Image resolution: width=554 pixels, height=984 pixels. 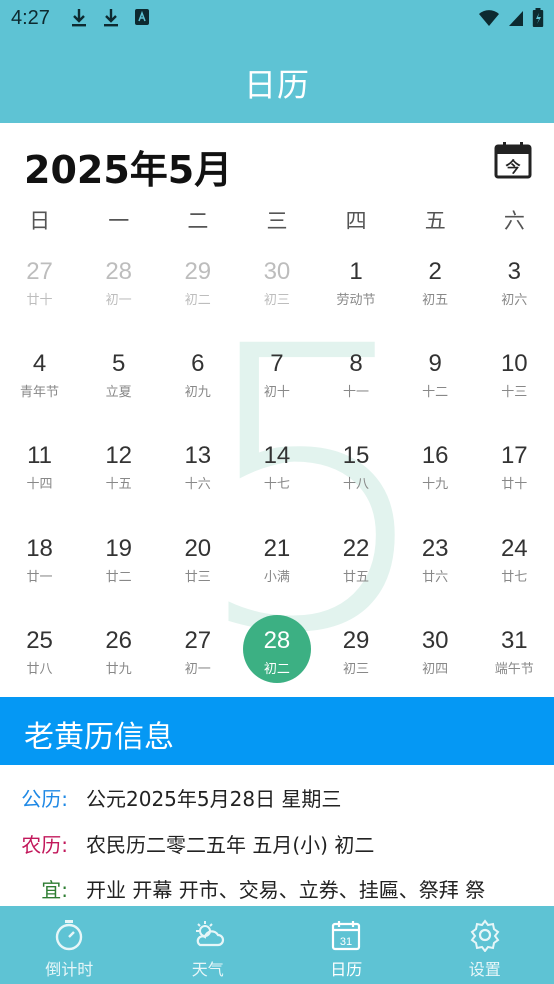 I want to click on svg-text: 今, so click(x=512, y=167).